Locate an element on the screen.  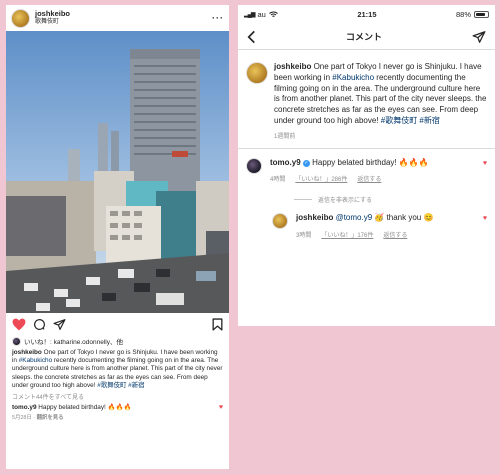
comment-likes-link: 「いいね！」286件 is located at coordinates (321, 178).